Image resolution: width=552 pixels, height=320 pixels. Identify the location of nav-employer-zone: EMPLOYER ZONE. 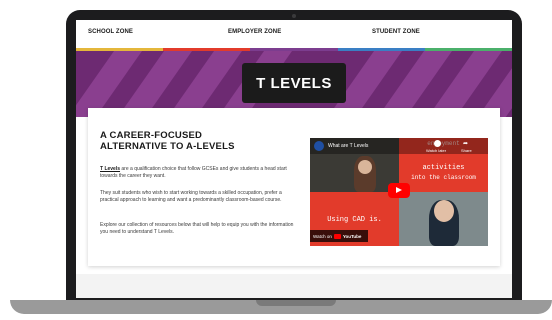
(254, 32).